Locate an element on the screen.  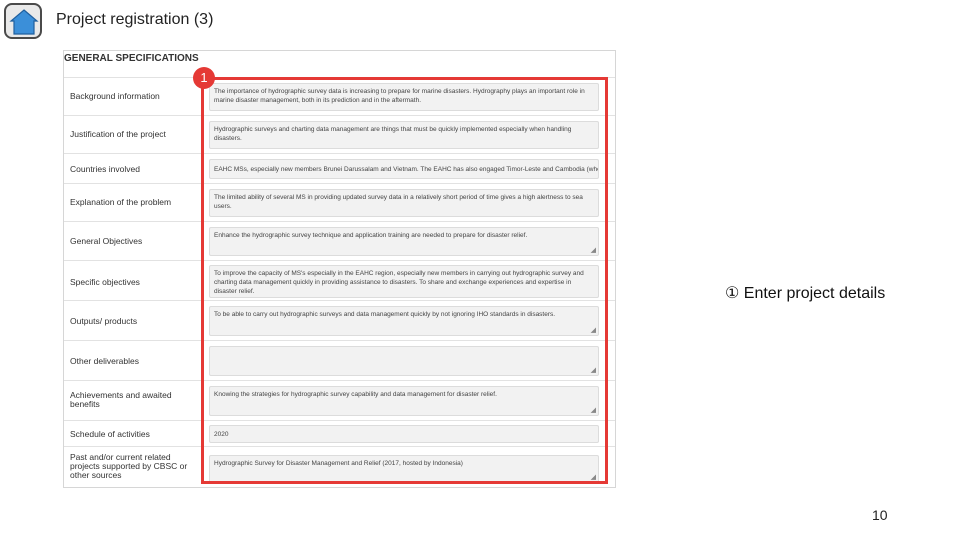
row-label: Specific objectives is located at coordinates (105, 282).